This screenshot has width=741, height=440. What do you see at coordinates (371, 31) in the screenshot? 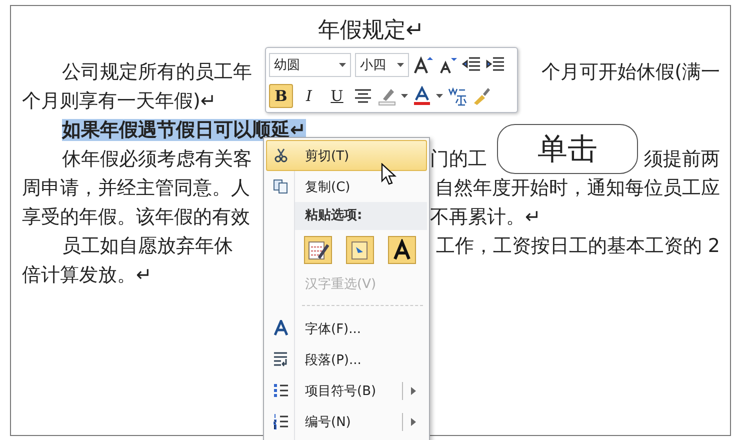
I see `document-title: 年假规定↵` at bounding box center [371, 31].